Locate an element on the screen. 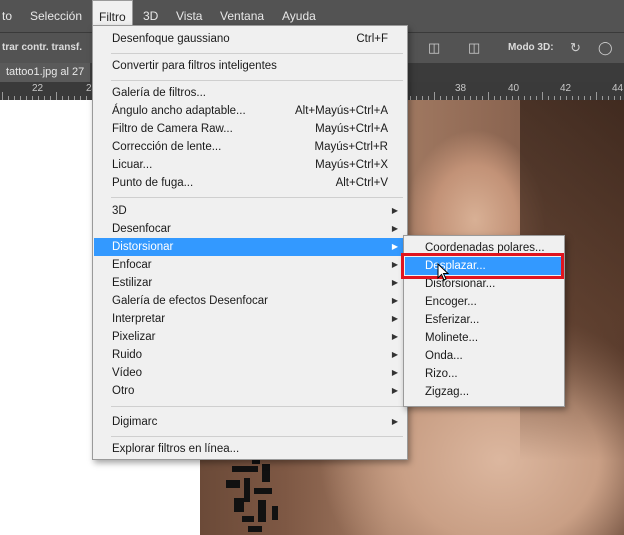  menu-item-label: Enfocar is located at coordinates (132, 265).